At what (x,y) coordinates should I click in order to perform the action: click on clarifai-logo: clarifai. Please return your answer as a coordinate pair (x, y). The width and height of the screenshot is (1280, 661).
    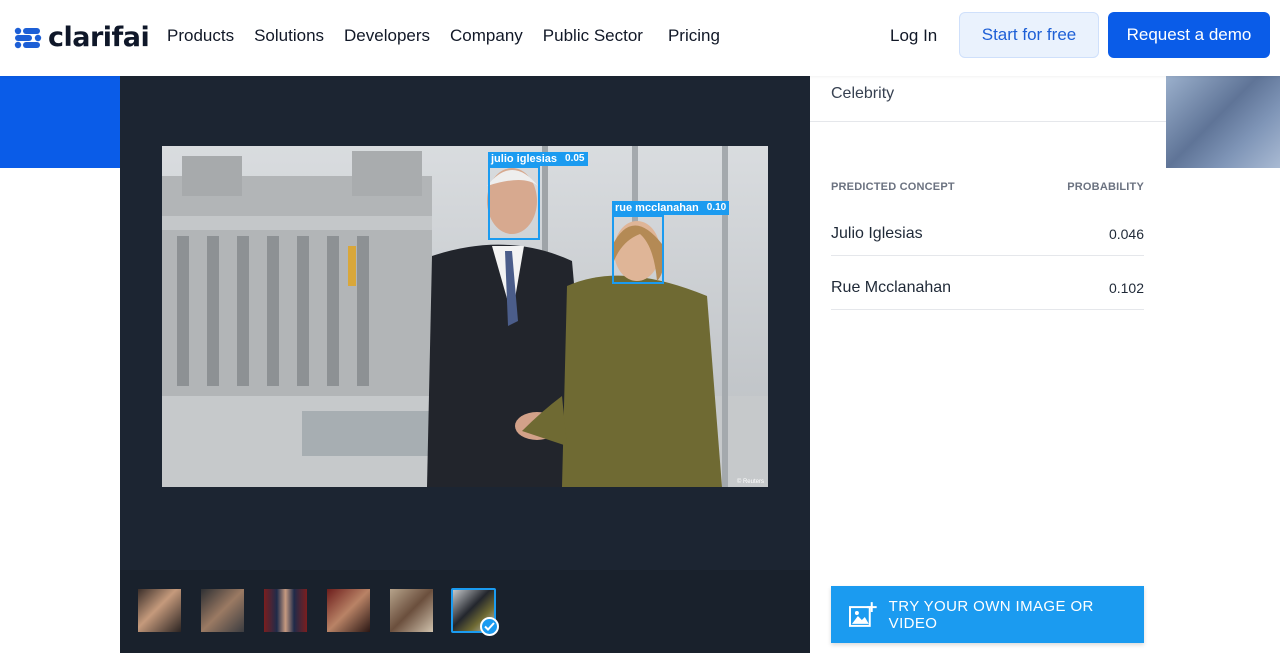
    Looking at the image, I should click on (82, 37).